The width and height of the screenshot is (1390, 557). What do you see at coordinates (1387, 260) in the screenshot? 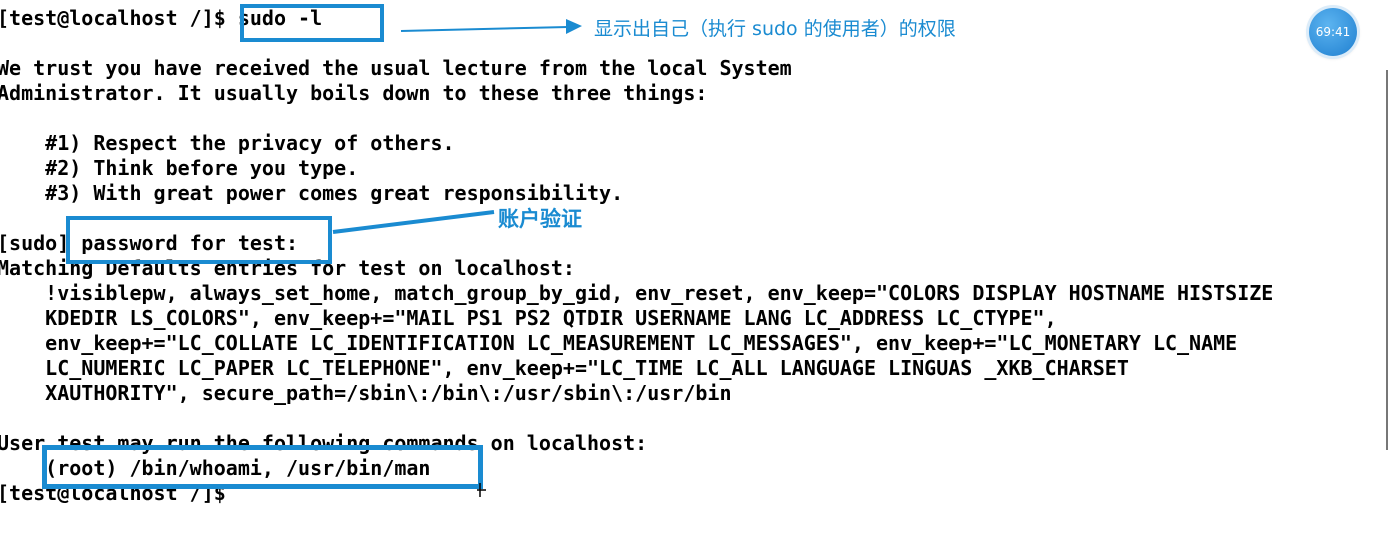
I see `scrollbar-edge` at bounding box center [1387, 260].